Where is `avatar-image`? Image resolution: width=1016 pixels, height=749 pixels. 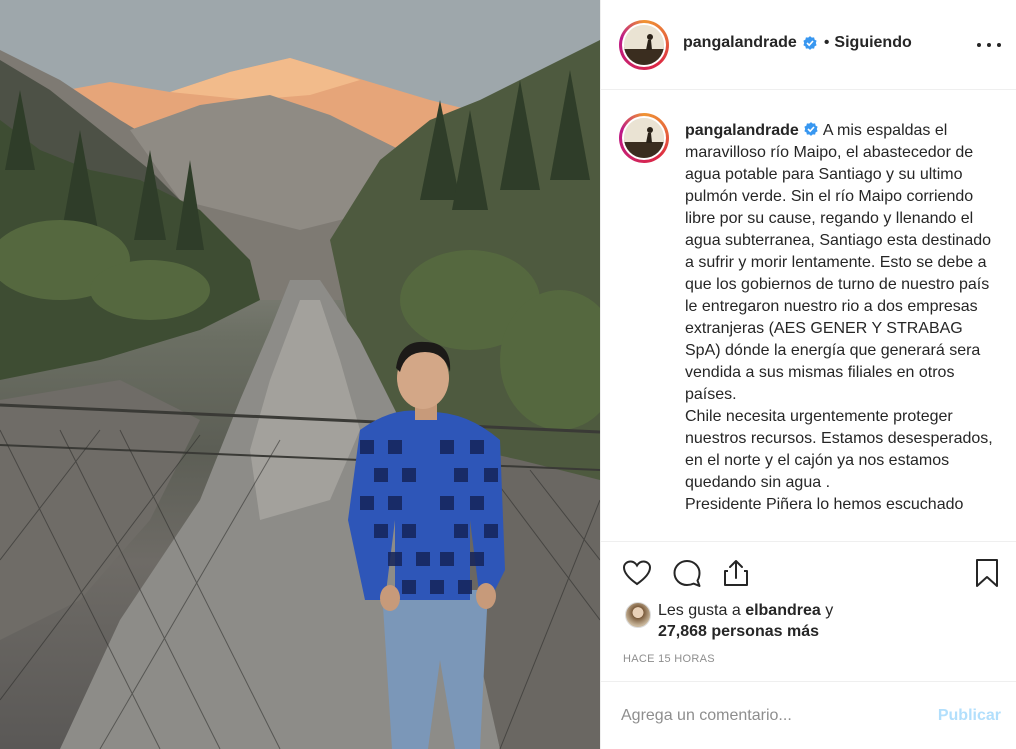 avatar-image is located at coordinates (644, 45).